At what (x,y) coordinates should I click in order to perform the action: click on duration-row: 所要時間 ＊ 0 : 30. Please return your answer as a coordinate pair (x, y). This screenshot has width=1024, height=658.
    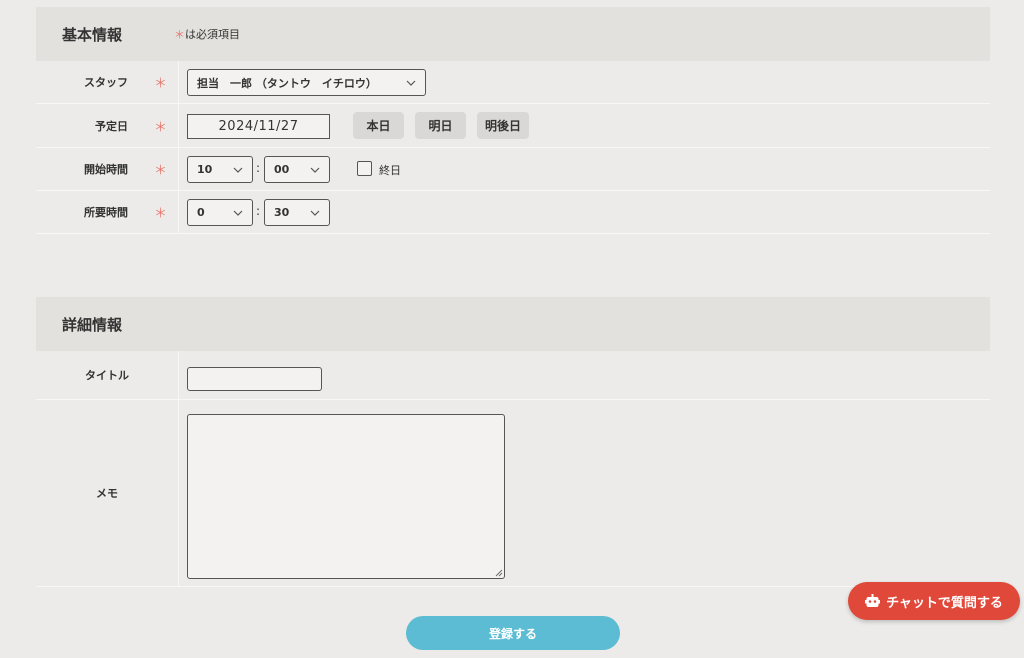
    Looking at the image, I should click on (513, 212).